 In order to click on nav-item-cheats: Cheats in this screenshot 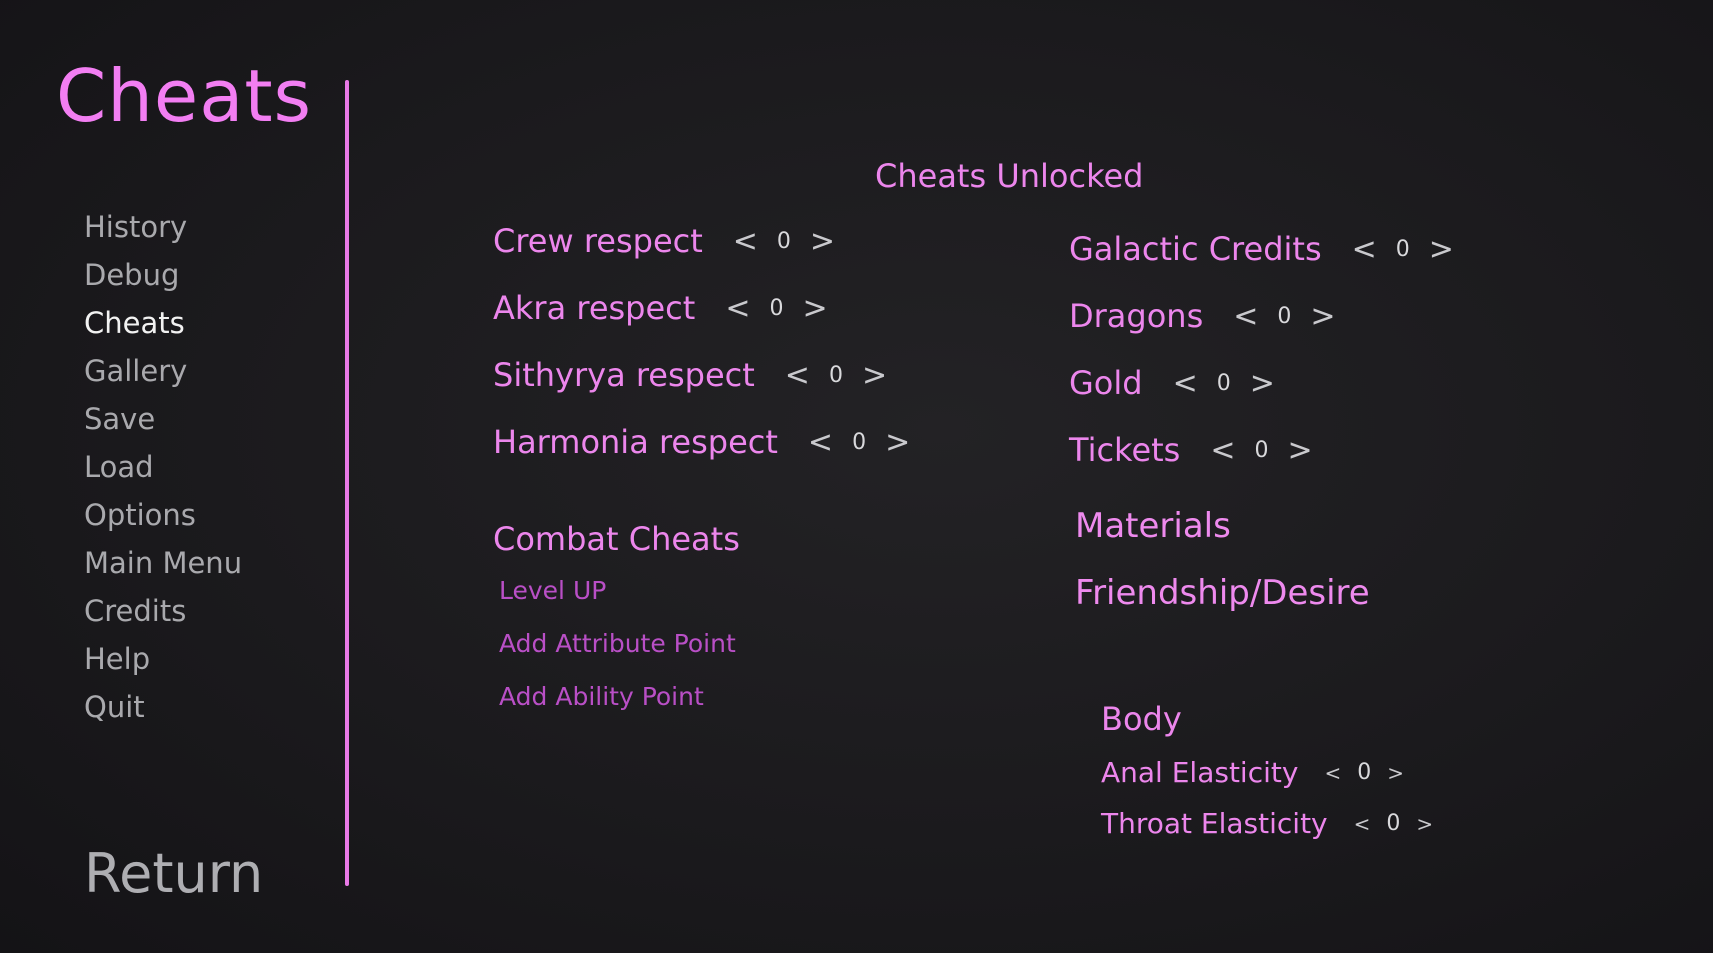, I will do `click(134, 323)`.